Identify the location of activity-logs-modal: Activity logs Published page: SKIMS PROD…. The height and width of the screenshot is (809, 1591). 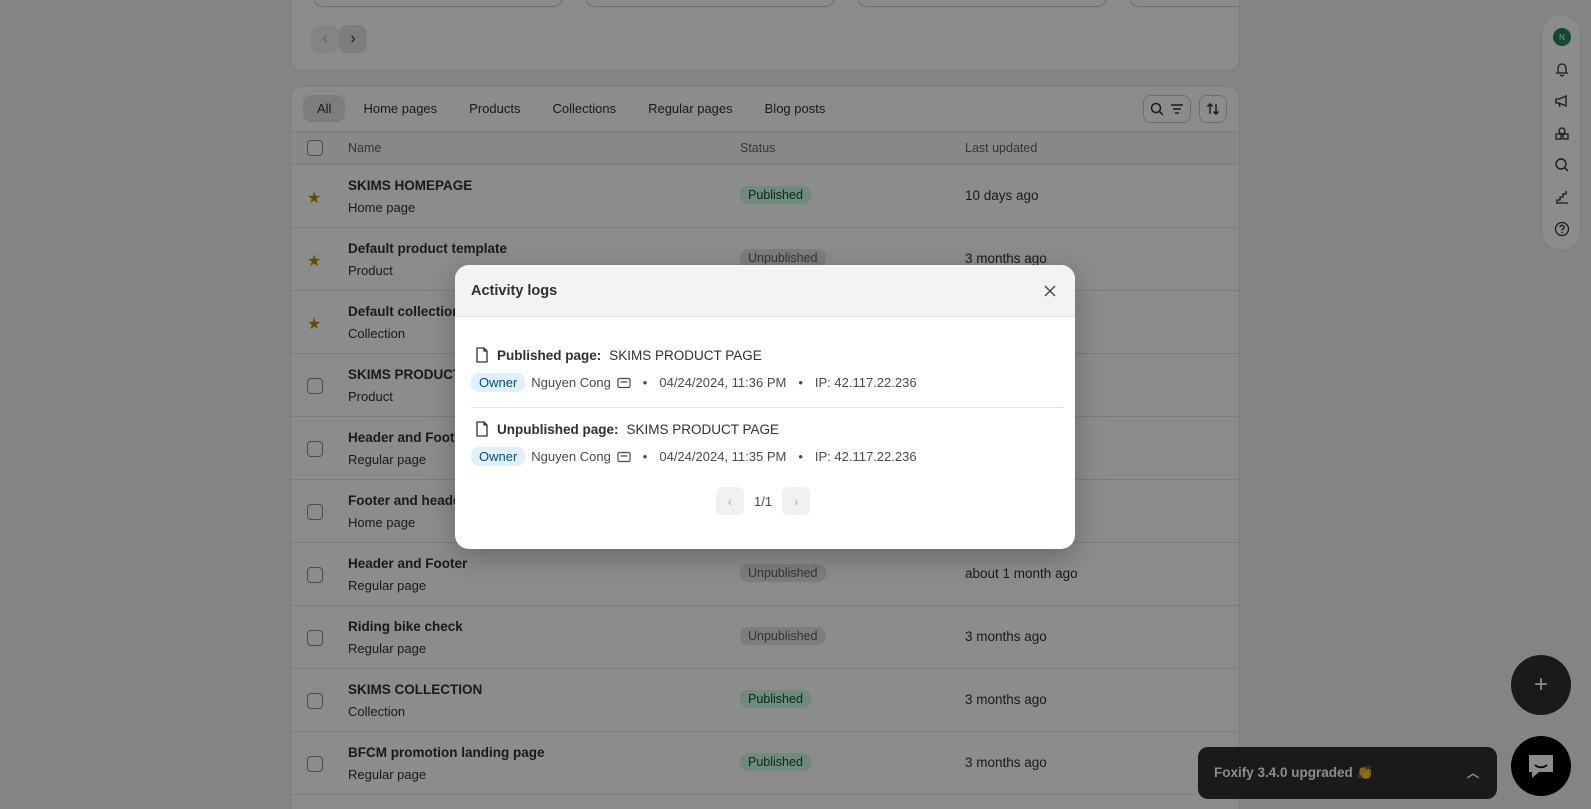
(765, 407).